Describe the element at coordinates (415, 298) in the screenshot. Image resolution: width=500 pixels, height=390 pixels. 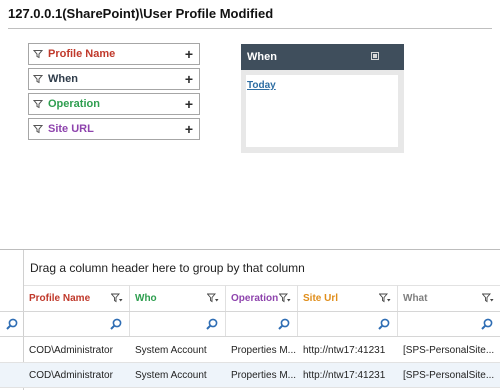
I see `column-header-label: What` at that location.